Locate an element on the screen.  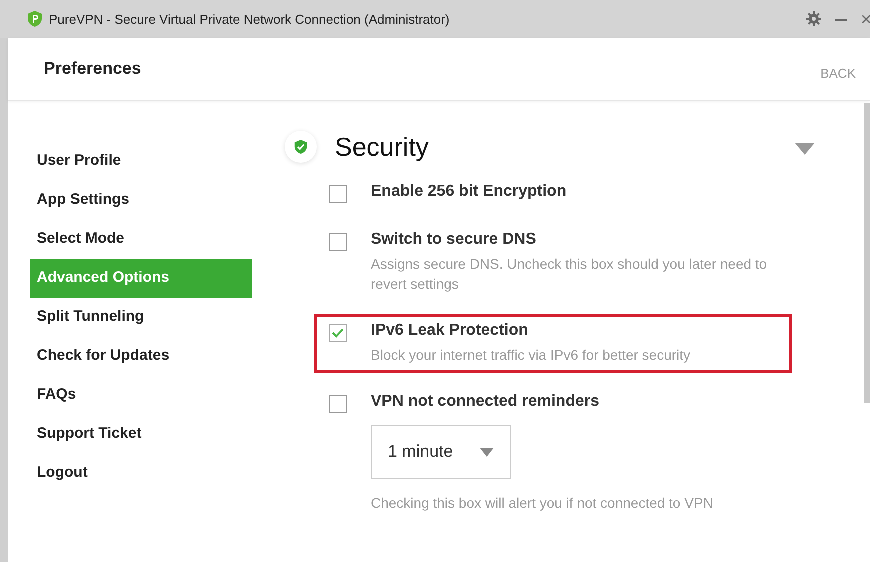
sidebar-item: Split Tunneling is located at coordinates (141, 317).